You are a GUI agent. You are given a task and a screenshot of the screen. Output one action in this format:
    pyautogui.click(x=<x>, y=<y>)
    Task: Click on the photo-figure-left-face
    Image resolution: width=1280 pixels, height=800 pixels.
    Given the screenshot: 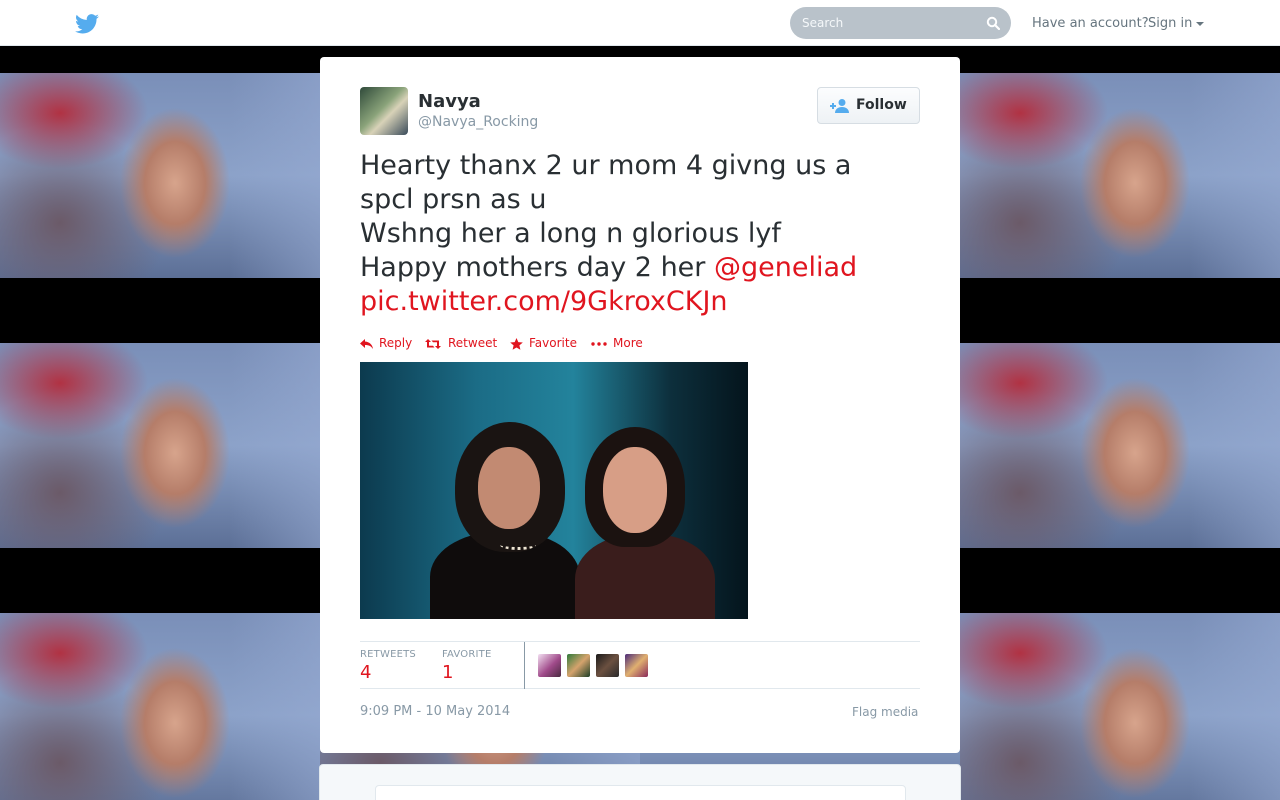 What is the action you would take?
    pyautogui.click(x=509, y=488)
    